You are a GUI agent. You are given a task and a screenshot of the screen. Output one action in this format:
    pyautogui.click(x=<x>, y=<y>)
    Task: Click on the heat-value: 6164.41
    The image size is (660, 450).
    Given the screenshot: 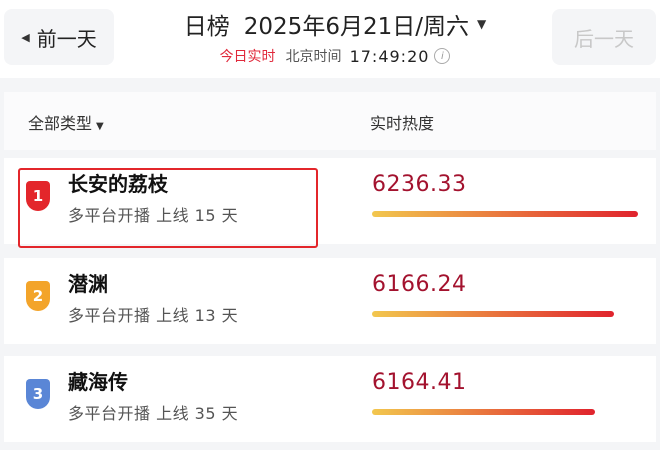 What is the action you would take?
    pyautogui.click(x=419, y=382)
    